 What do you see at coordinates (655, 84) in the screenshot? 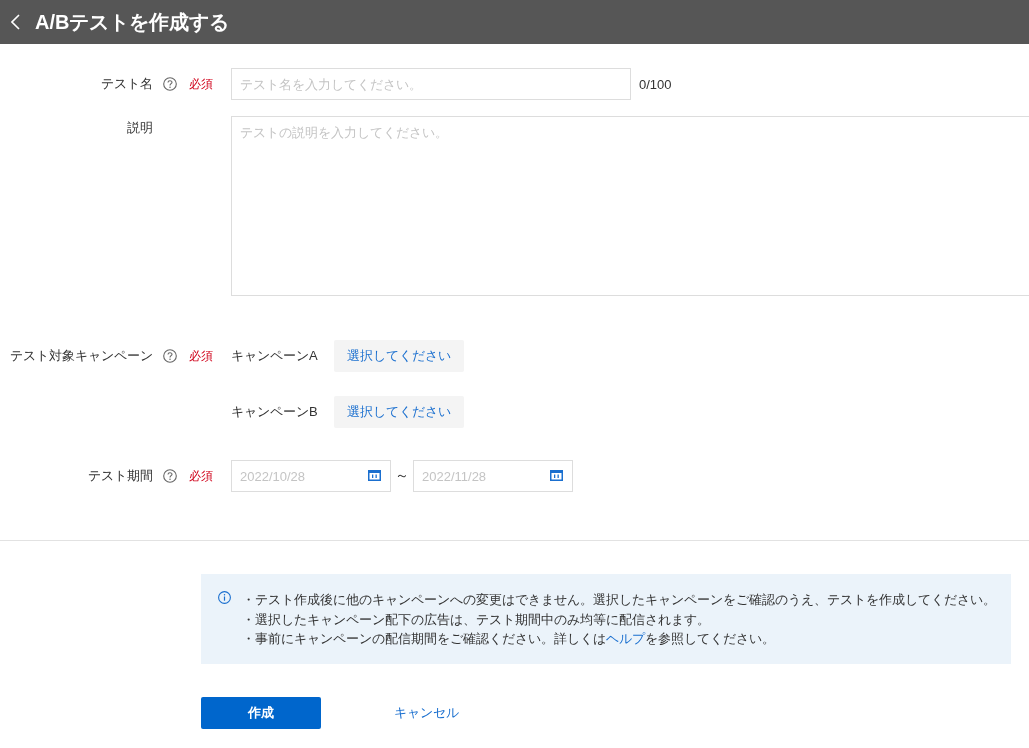
I see `char-counter: 0/100` at bounding box center [655, 84].